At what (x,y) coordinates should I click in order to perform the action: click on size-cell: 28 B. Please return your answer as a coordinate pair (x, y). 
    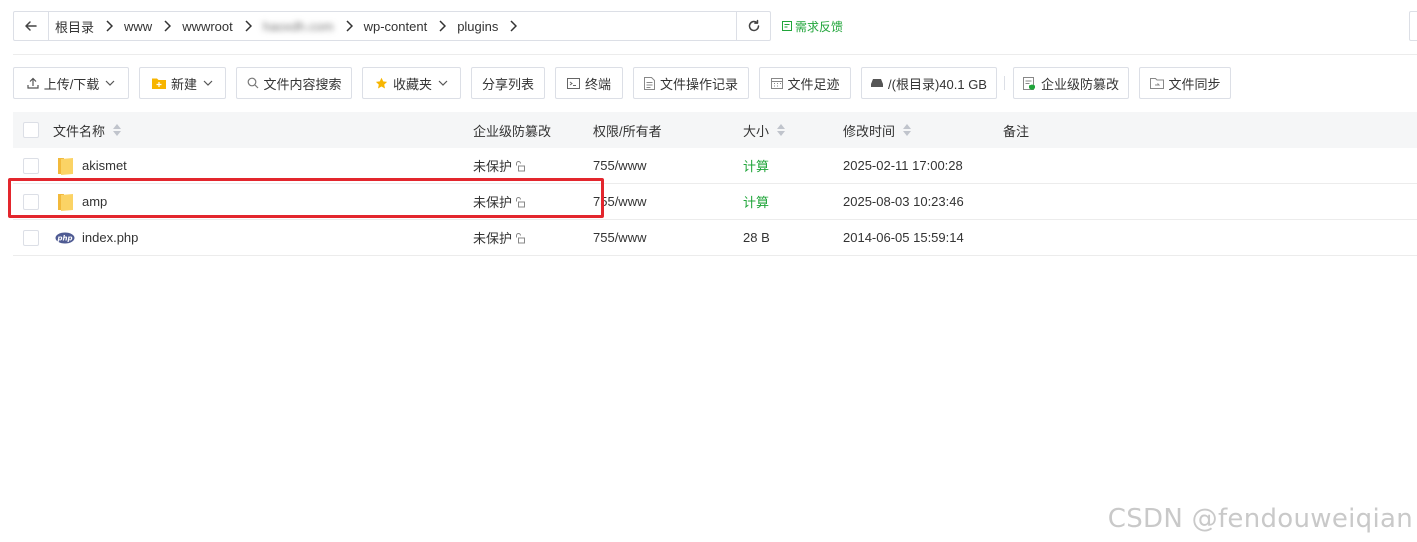
    Looking at the image, I should click on (756, 237).